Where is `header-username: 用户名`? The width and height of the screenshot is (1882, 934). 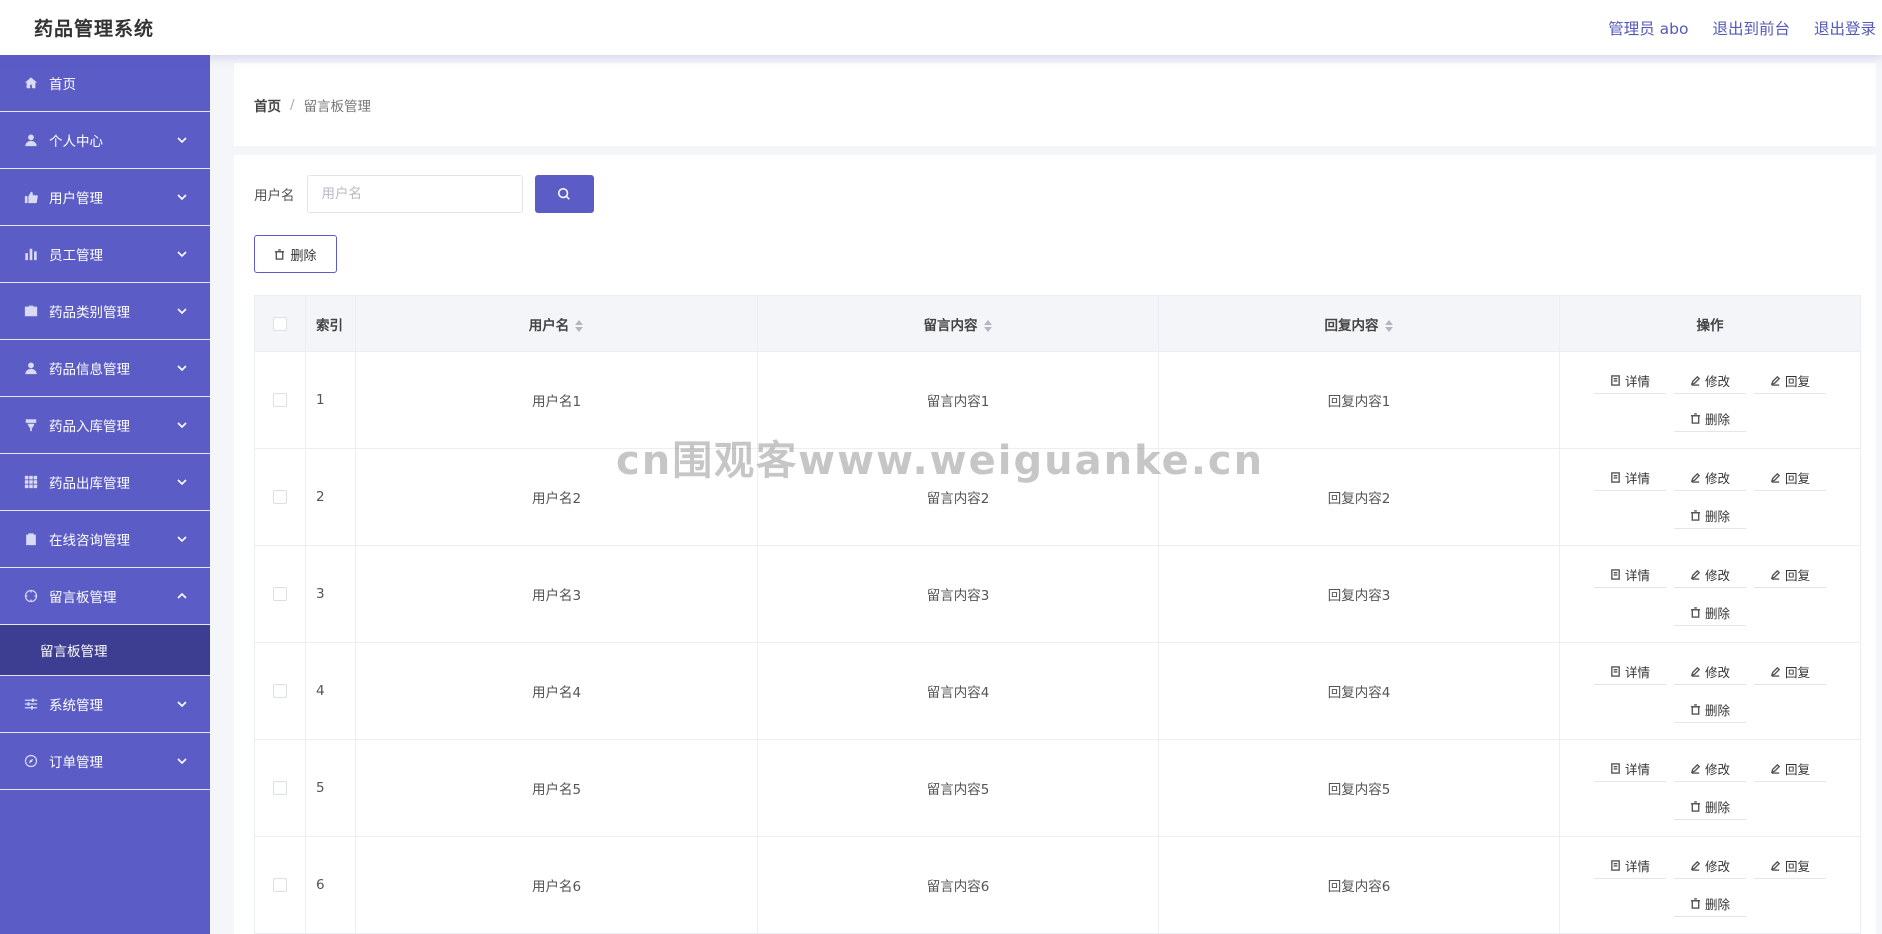 header-username: 用户名 is located at coordinates (556, 323).